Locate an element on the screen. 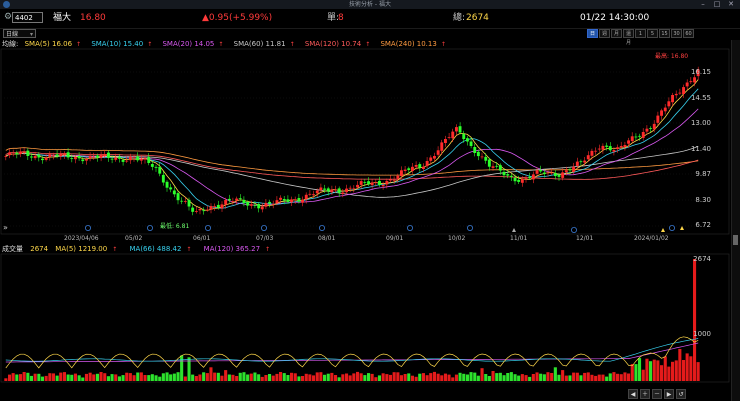  date-axis-label: 2024/01/02 is located at coordinates (651, 238).